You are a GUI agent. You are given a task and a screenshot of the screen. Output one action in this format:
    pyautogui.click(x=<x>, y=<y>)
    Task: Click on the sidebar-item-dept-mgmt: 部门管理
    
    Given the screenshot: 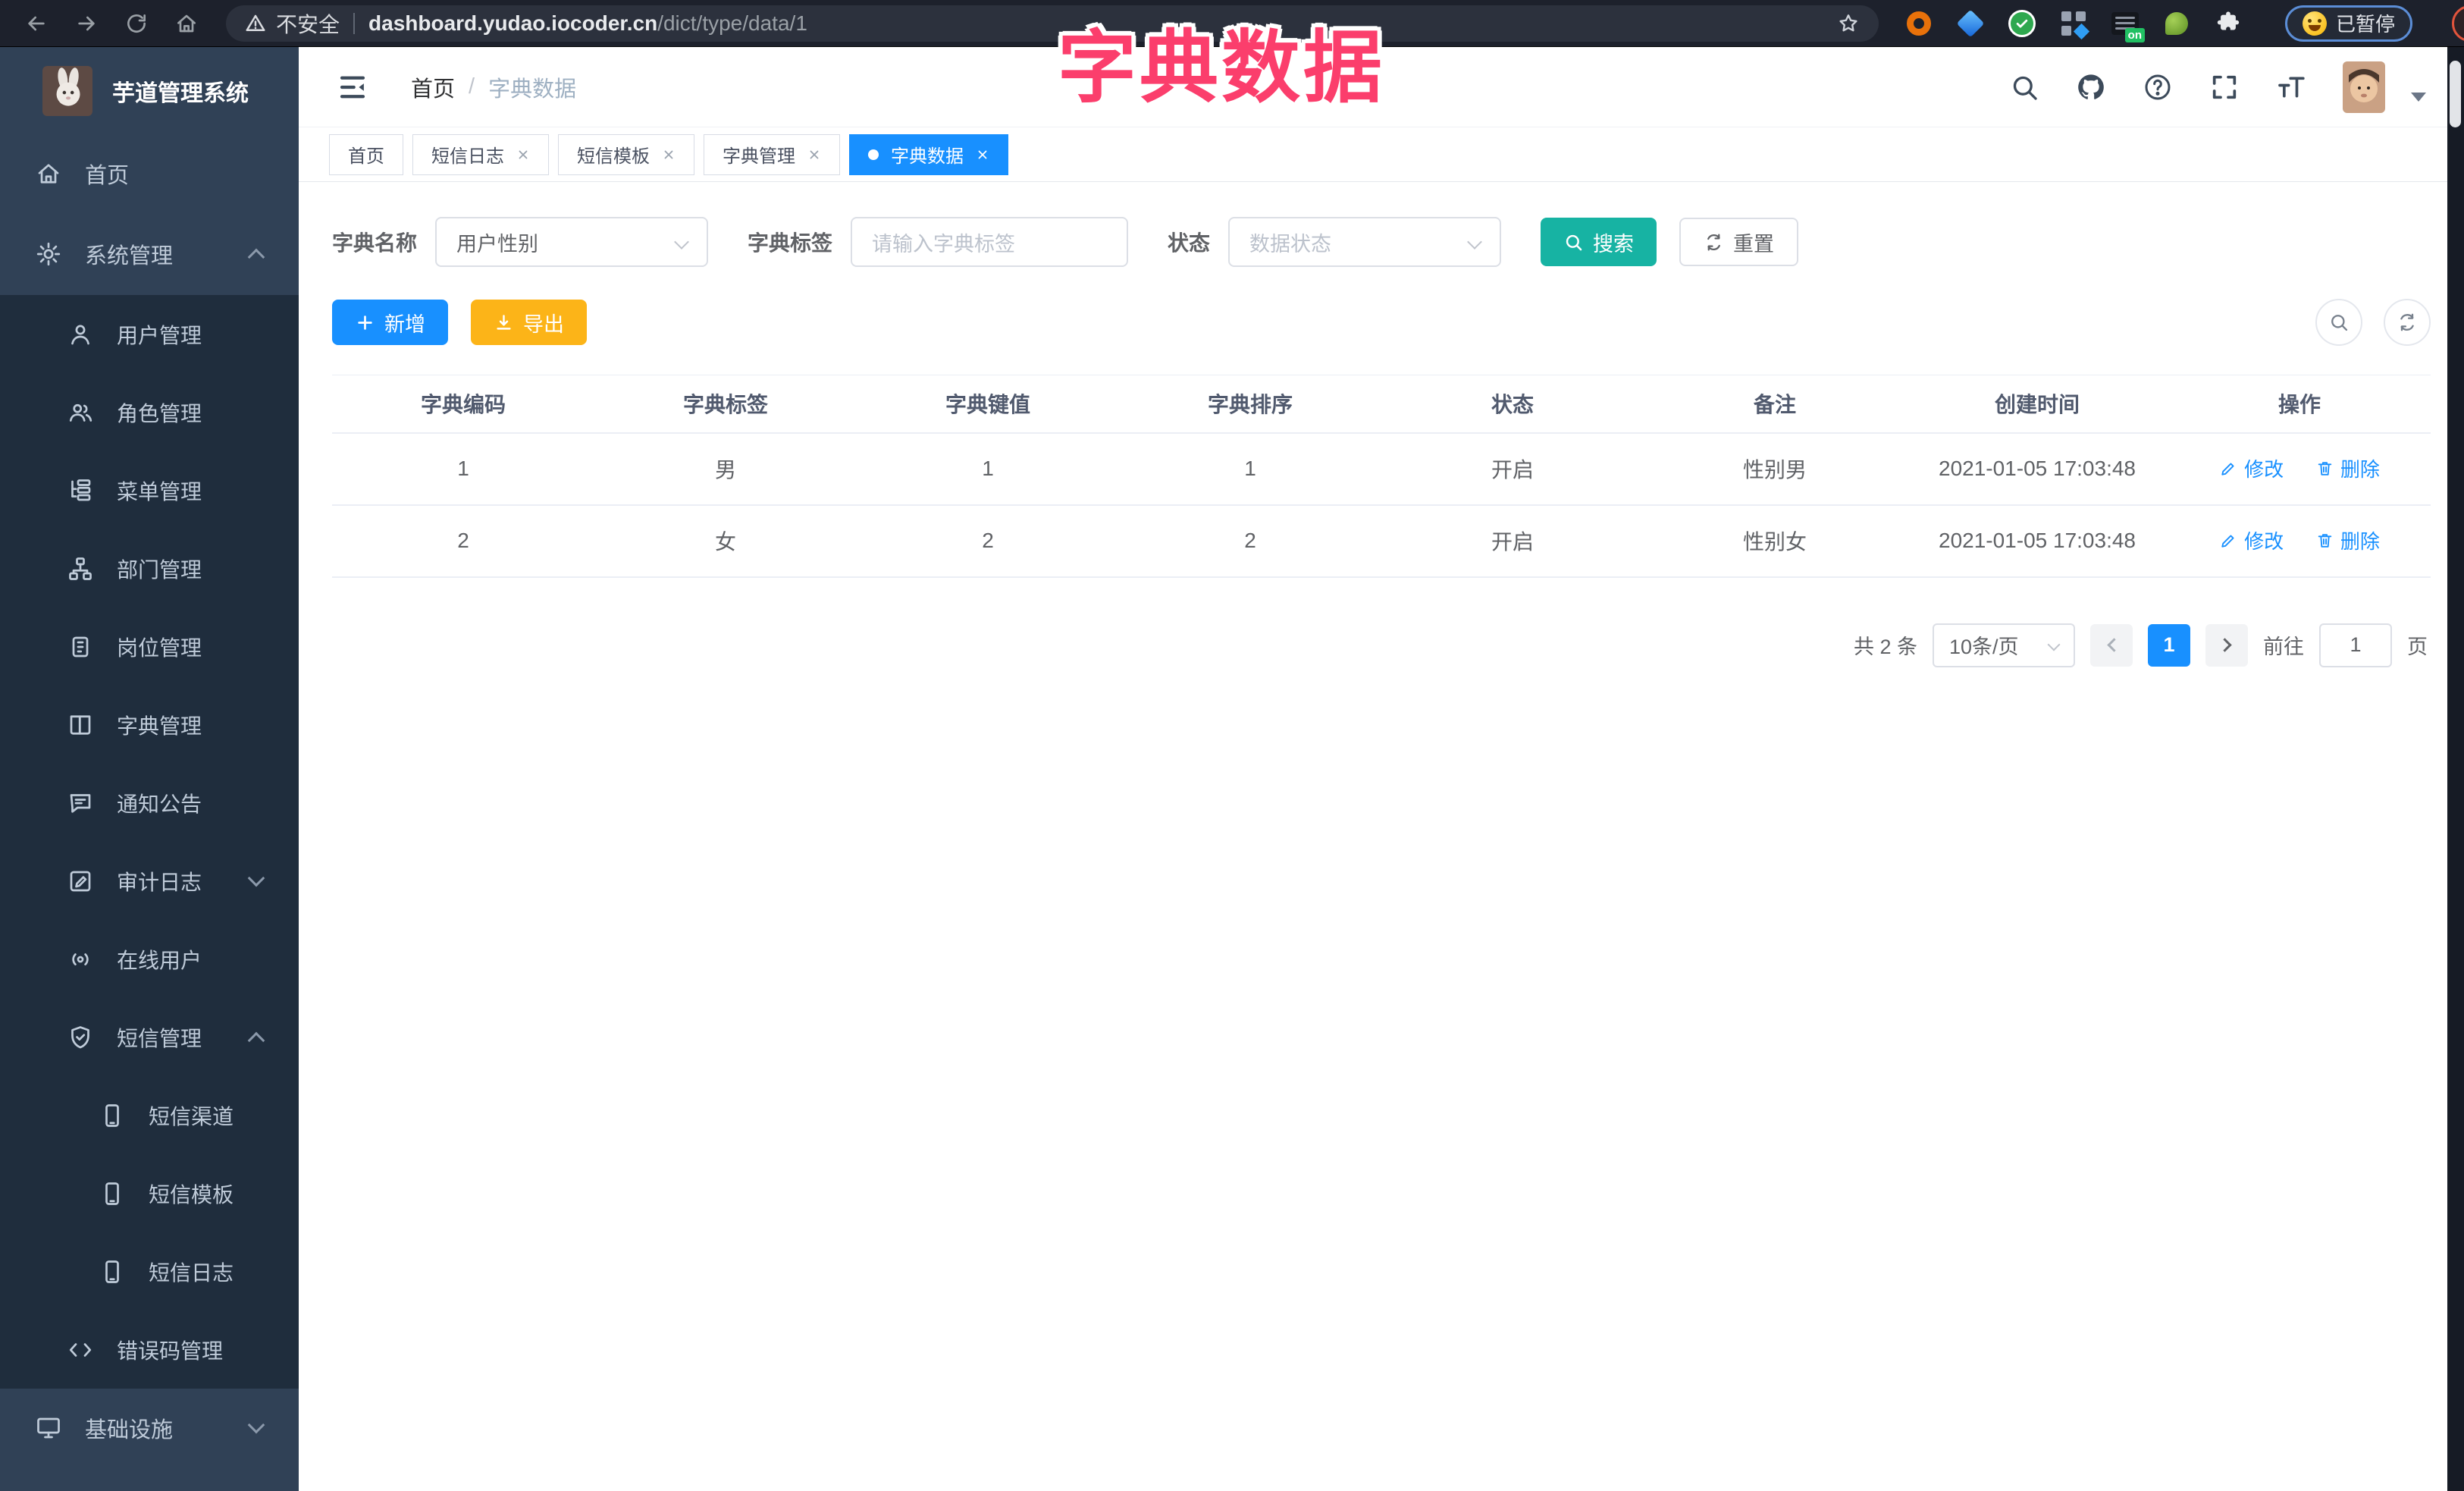 What is the action you would take?
    pyautogui.click(x=150, y=568)
    